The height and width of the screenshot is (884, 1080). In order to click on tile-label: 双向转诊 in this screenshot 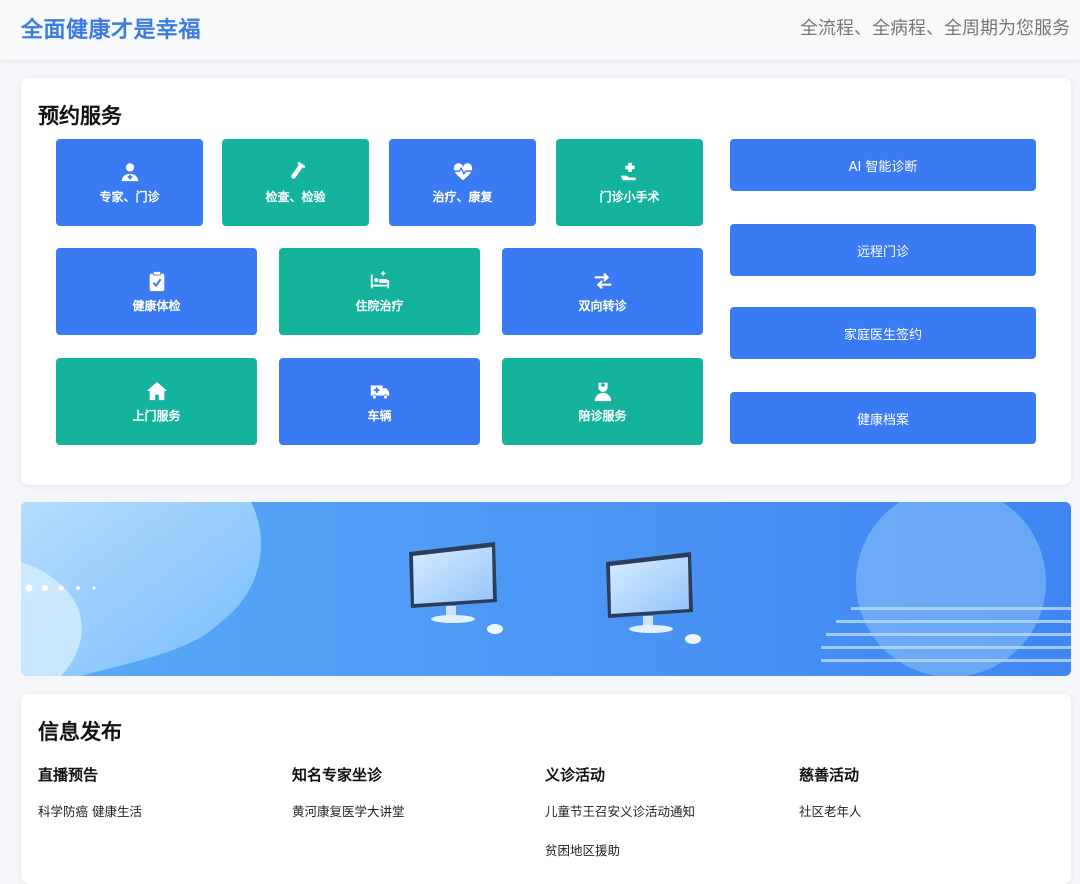, I will do `click(602, 305)`.